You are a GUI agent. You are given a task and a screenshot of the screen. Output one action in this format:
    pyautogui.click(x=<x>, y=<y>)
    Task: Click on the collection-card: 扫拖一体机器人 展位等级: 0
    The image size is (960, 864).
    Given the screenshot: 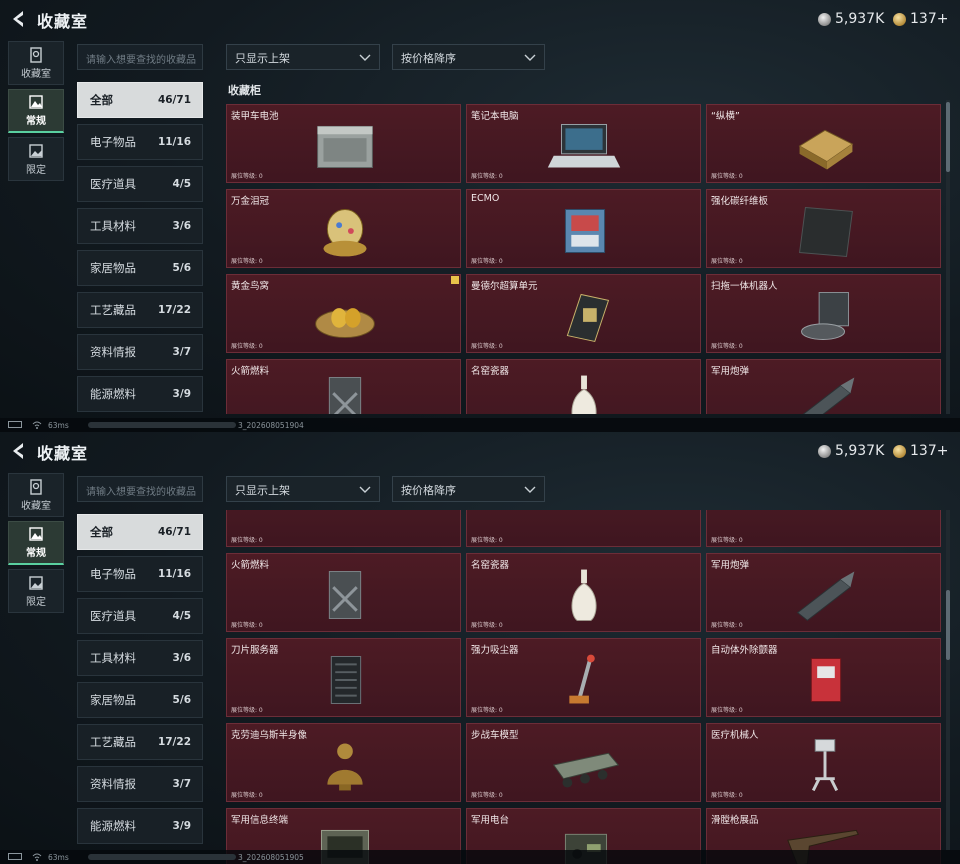 What is the action you would take?
    pyautogui.click(x=823, y=313)
    